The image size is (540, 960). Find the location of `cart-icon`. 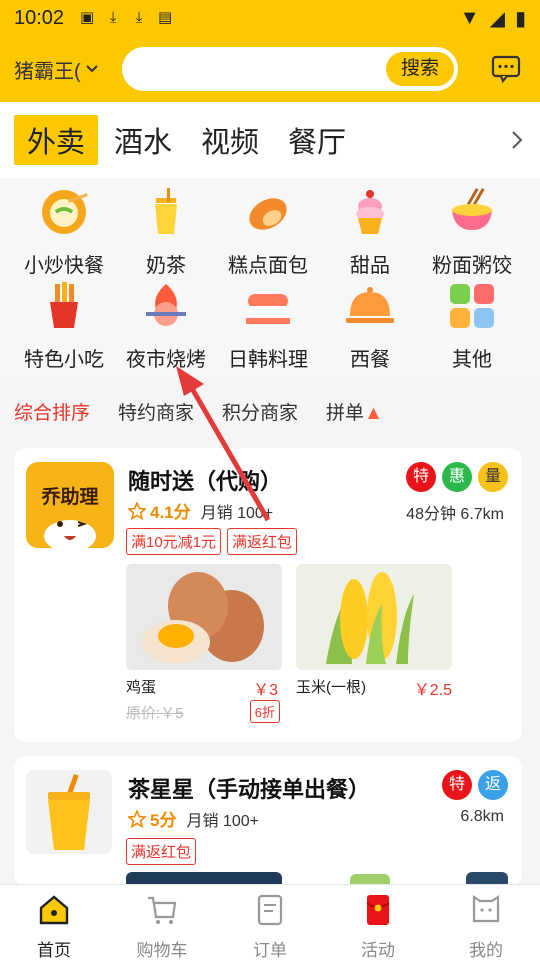

cart-icon is located at coordinates (162, 910).